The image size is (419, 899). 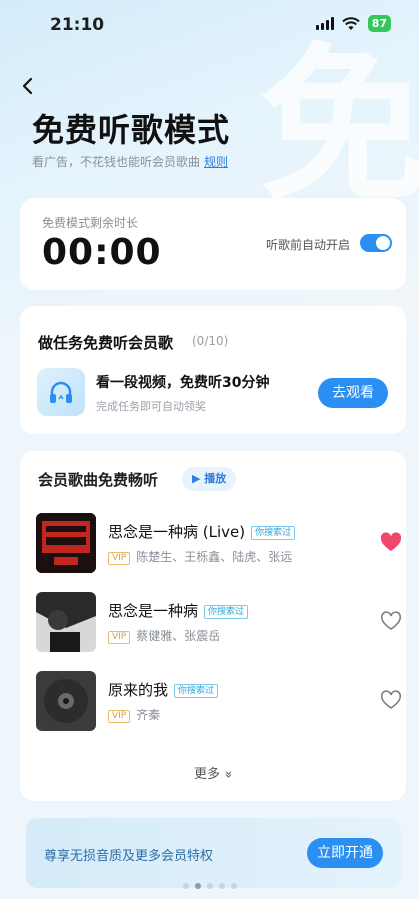 What do you see at coordinates (345, 853) in the screenshot?
I see `open-vip-button: 立即开通` at bounding box center [345, 853].